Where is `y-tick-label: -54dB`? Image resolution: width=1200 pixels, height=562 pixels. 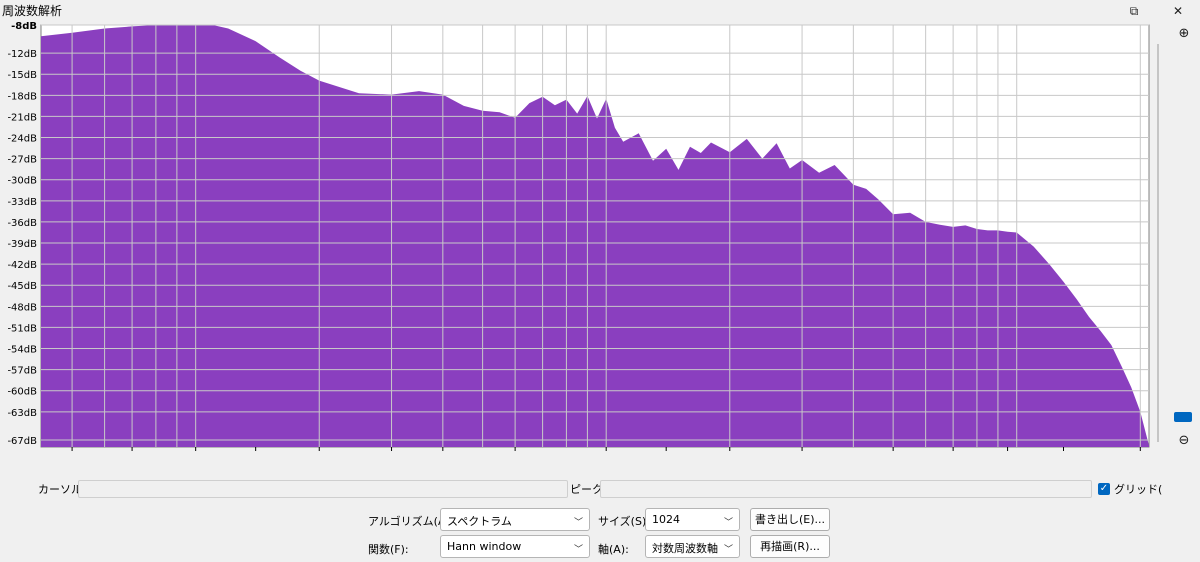 y-tick-label: -54dB is located at coordinates (22, 350).